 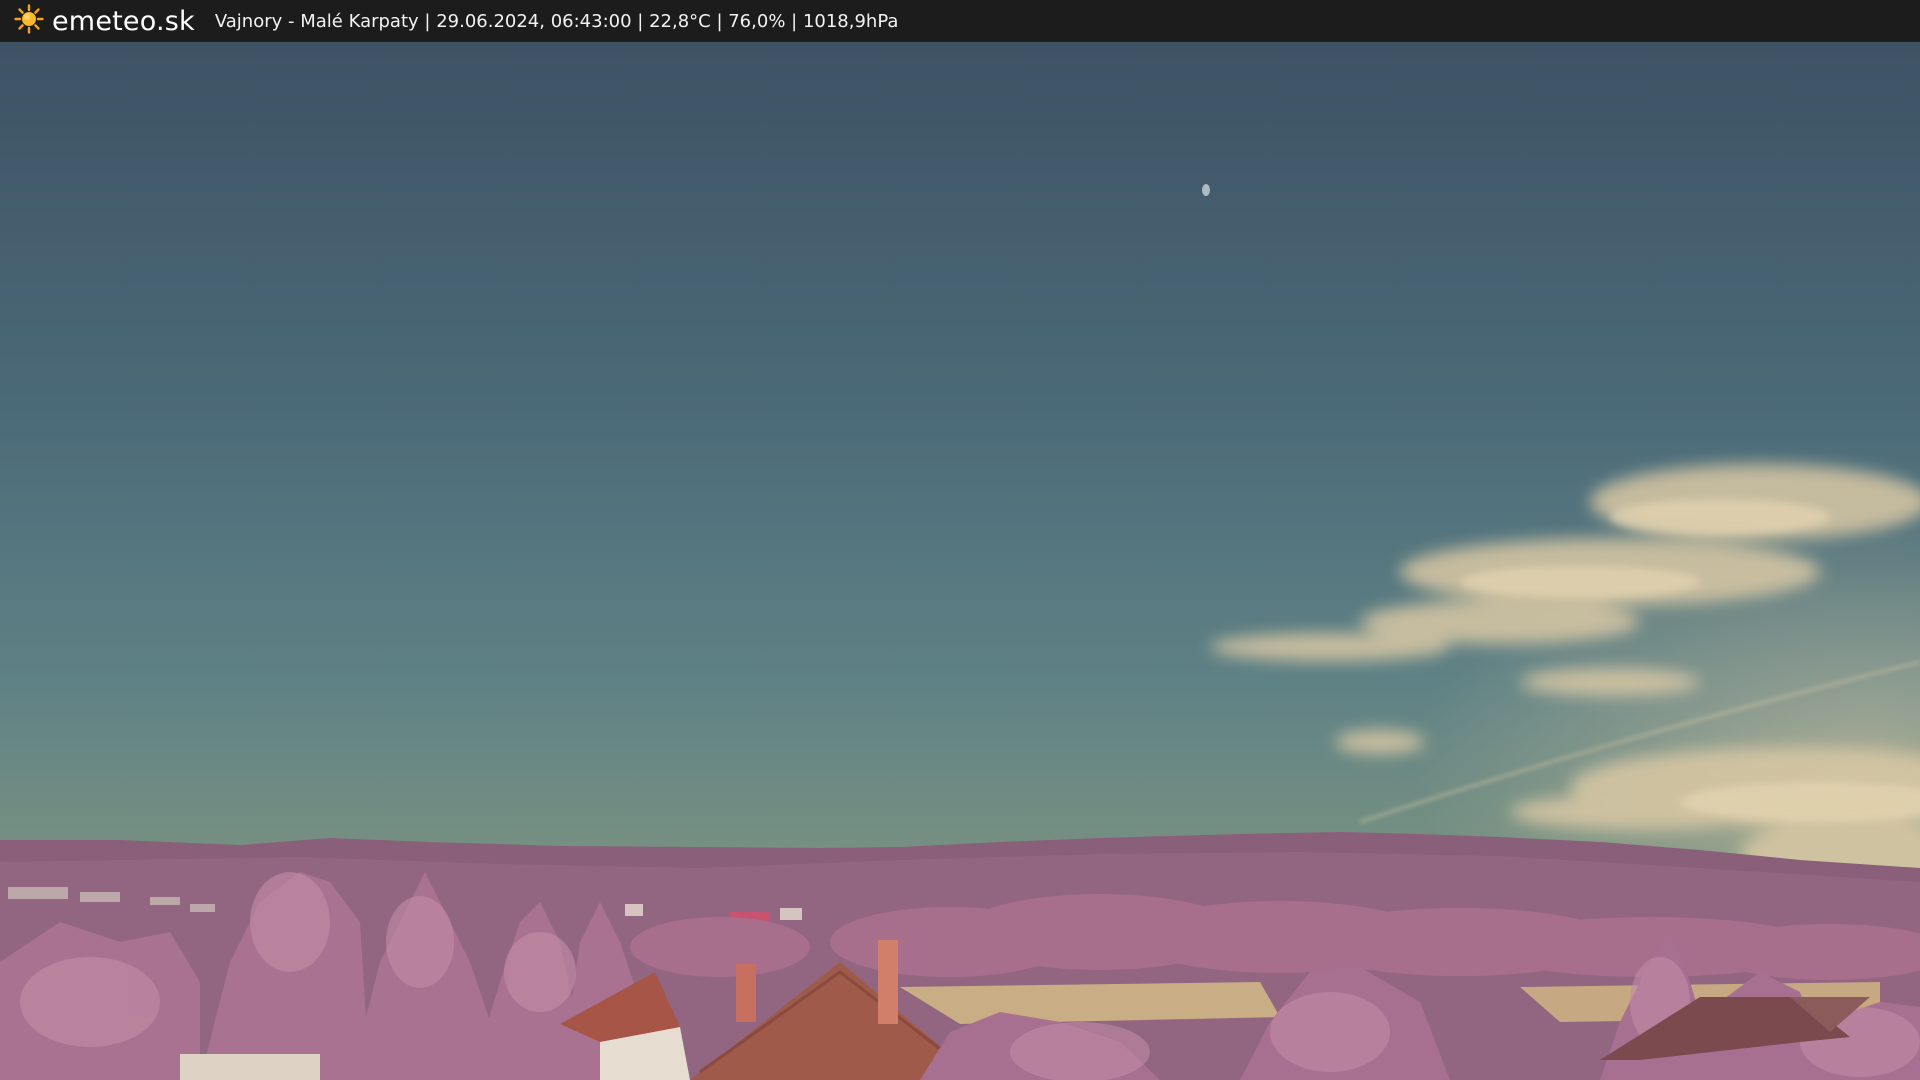 What do you see at coordinates (534, 21) in the screenshot?
I see `datetime-label: 29.06.2024, 06:43:00` at bounding box center [534, 21].